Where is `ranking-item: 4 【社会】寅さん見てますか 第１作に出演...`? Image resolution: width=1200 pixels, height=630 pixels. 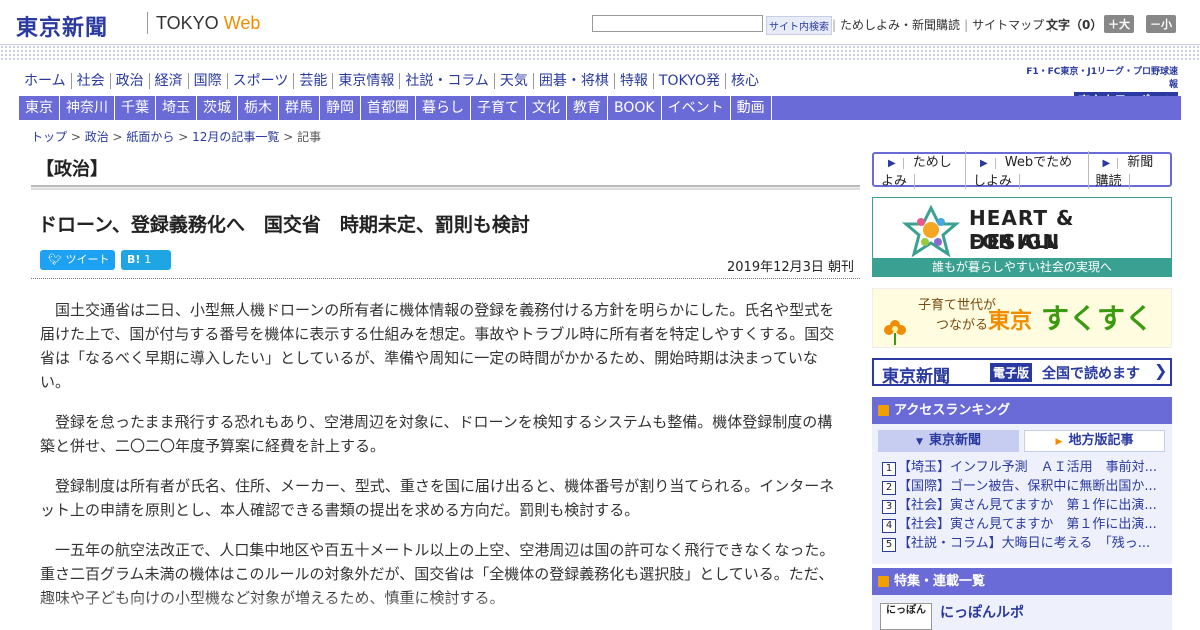
ranking-item: 4 【社会】寅さん見てますか 第１作に出演... is located at coordinates (1024, 524).